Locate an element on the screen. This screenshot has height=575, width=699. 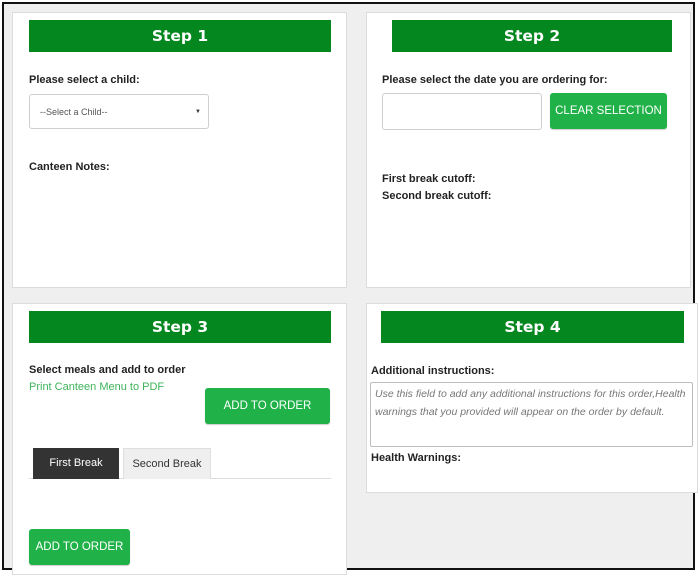
chevron-down-icon: ▼ is located at coordinates (198, 112).